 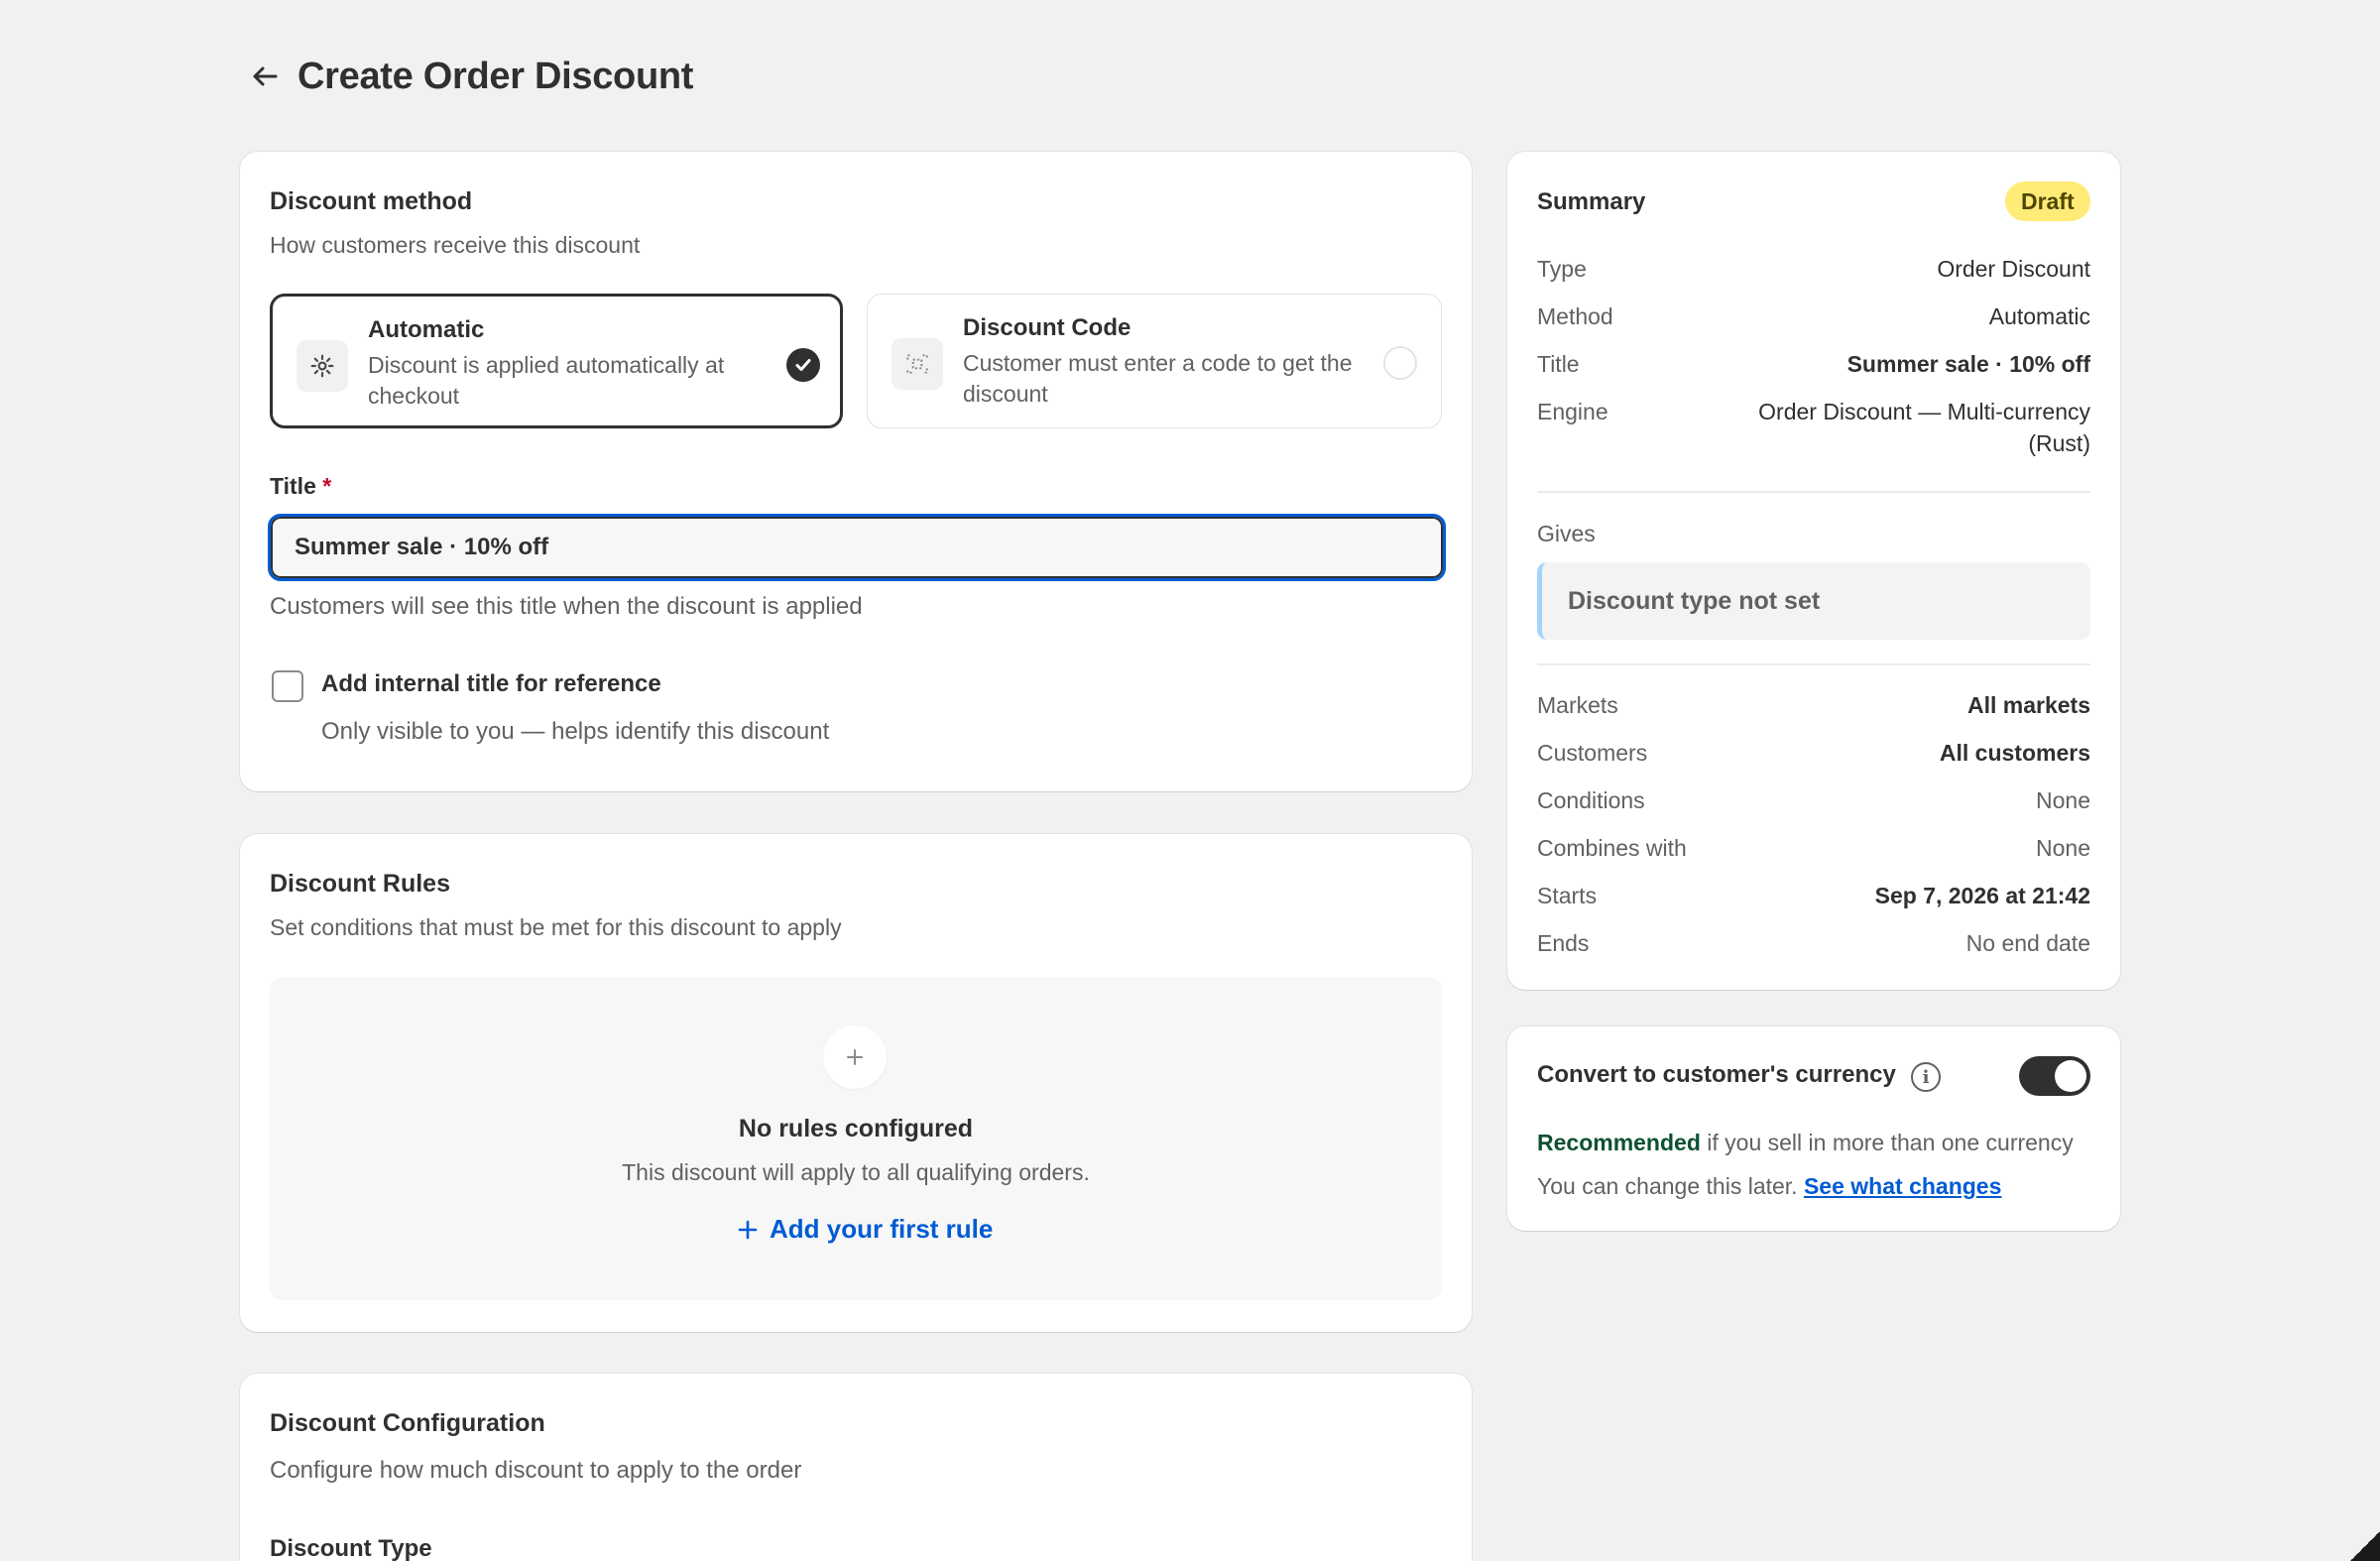 What do you see at coordinates (856, 1128) in the screenshot?
I see `rules-empty-title: No rules configured` at bounding box center [856, 1128].